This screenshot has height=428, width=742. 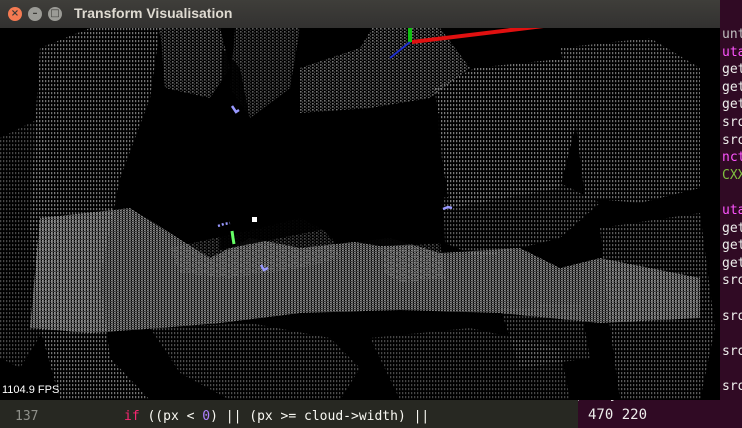 What do you see at coordinates (732, 34) in the screenshot?
I see `terminal-line: unt` at bounding box center [732, 34].